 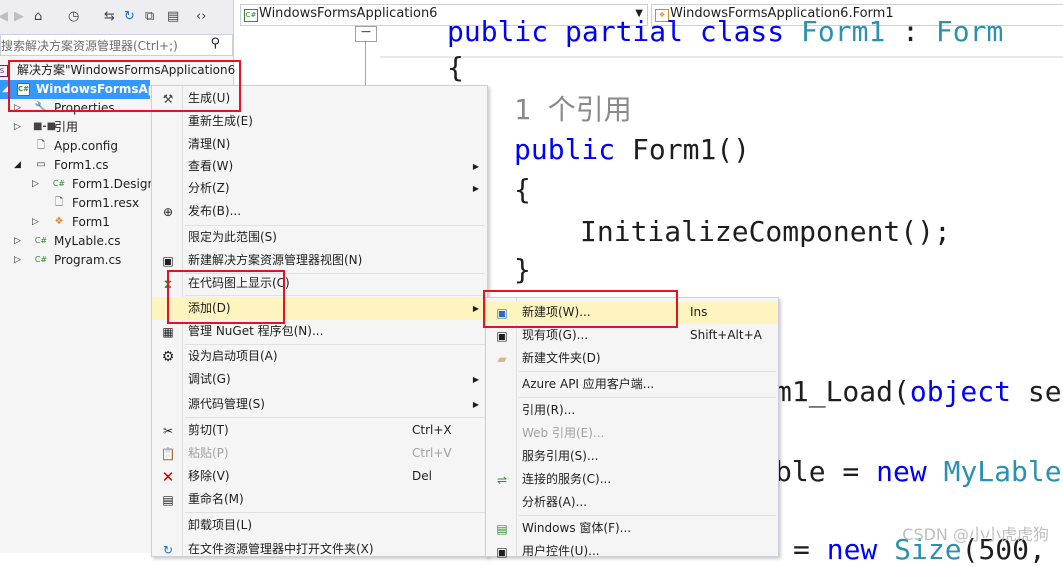 What do you see at coordinates (632, 335) in the screenshot?
I see `submenu-item-existing-item: ▣ 现有项(G)... Shift+Alt+A` at bounding box center [632, 335].